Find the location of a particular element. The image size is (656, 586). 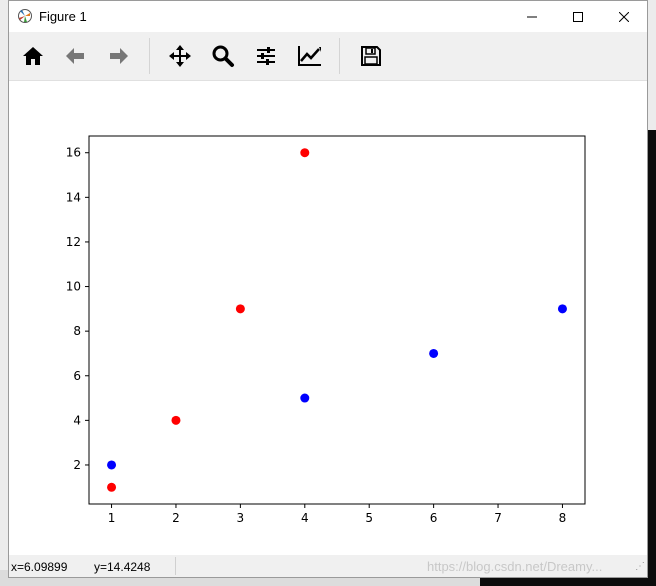

pan-button is located at coordinates (180, 56).